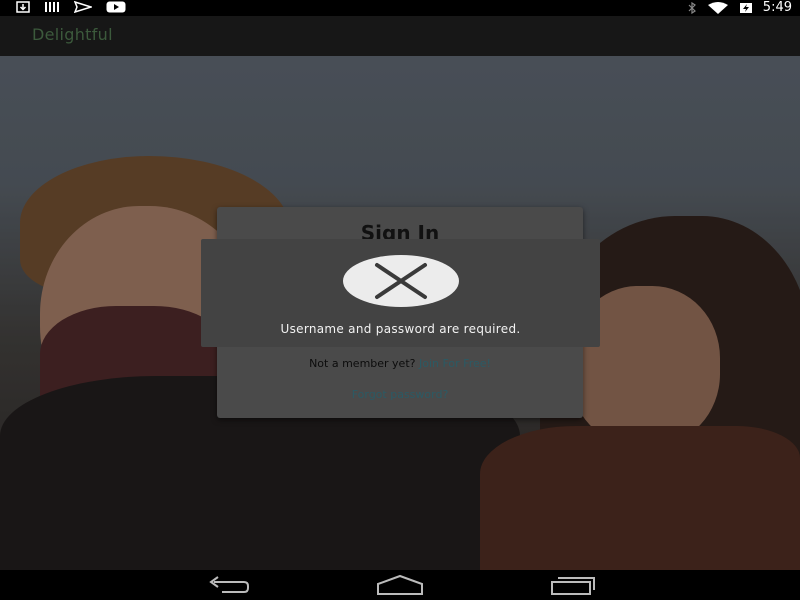 Image resolution: width=800 pixels, height=600 pixels. Describe the element at coordinates (400, 8) in the screenshot. I see `status-bar: 5:49` at that location.